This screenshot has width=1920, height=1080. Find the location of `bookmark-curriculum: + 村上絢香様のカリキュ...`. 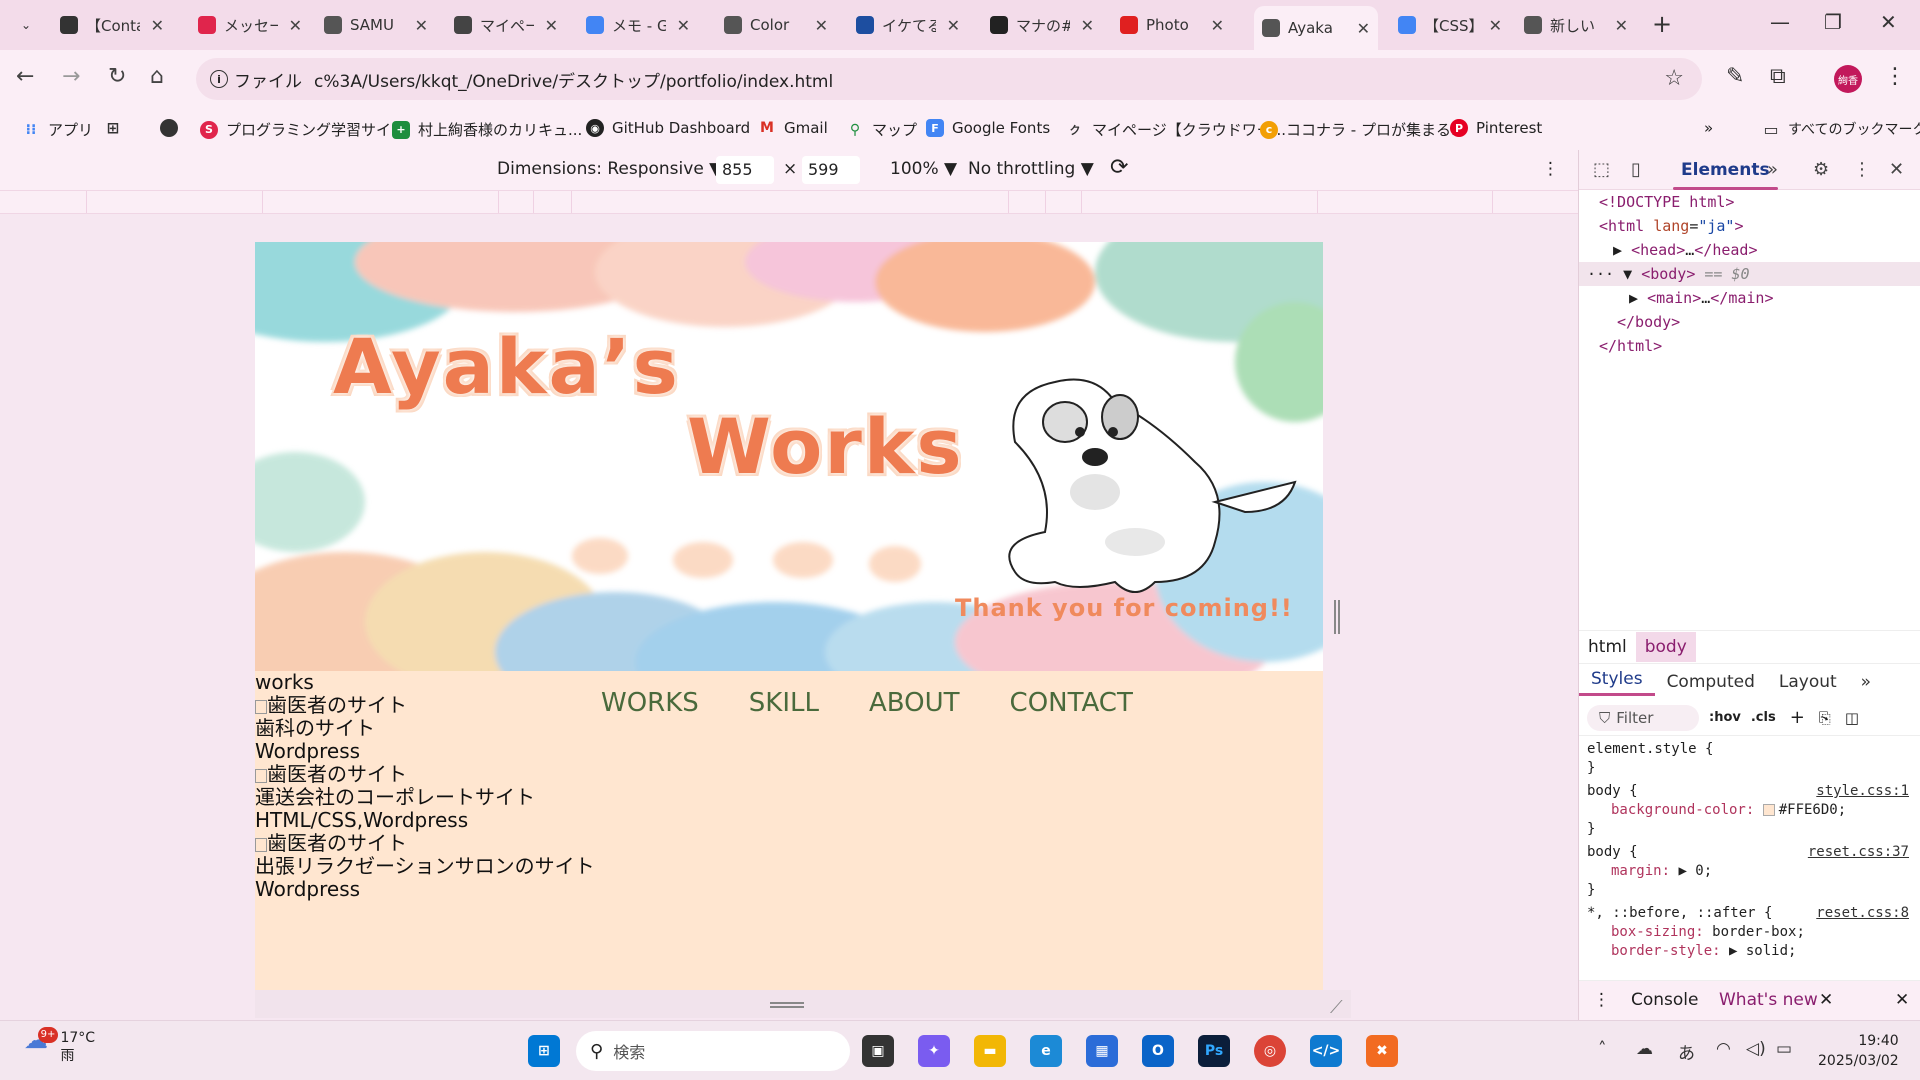

bookmark-curriculum: + 村上絢香様のカリキュ... is located at coordinates (487, 129).